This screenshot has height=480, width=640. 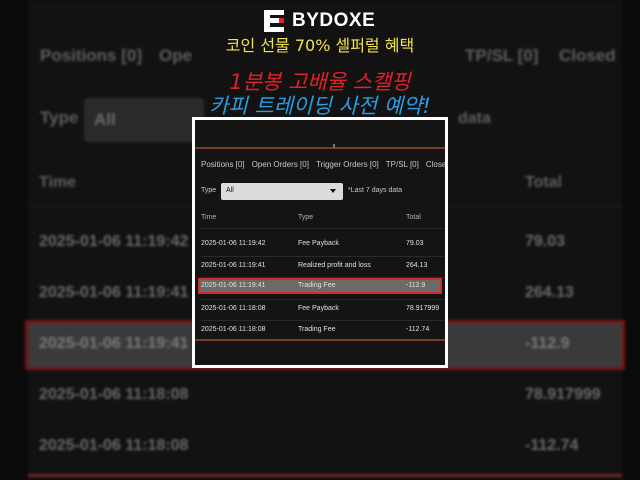 I want to click on brand-logo: BYDOXE, so click(x=319, y=21).